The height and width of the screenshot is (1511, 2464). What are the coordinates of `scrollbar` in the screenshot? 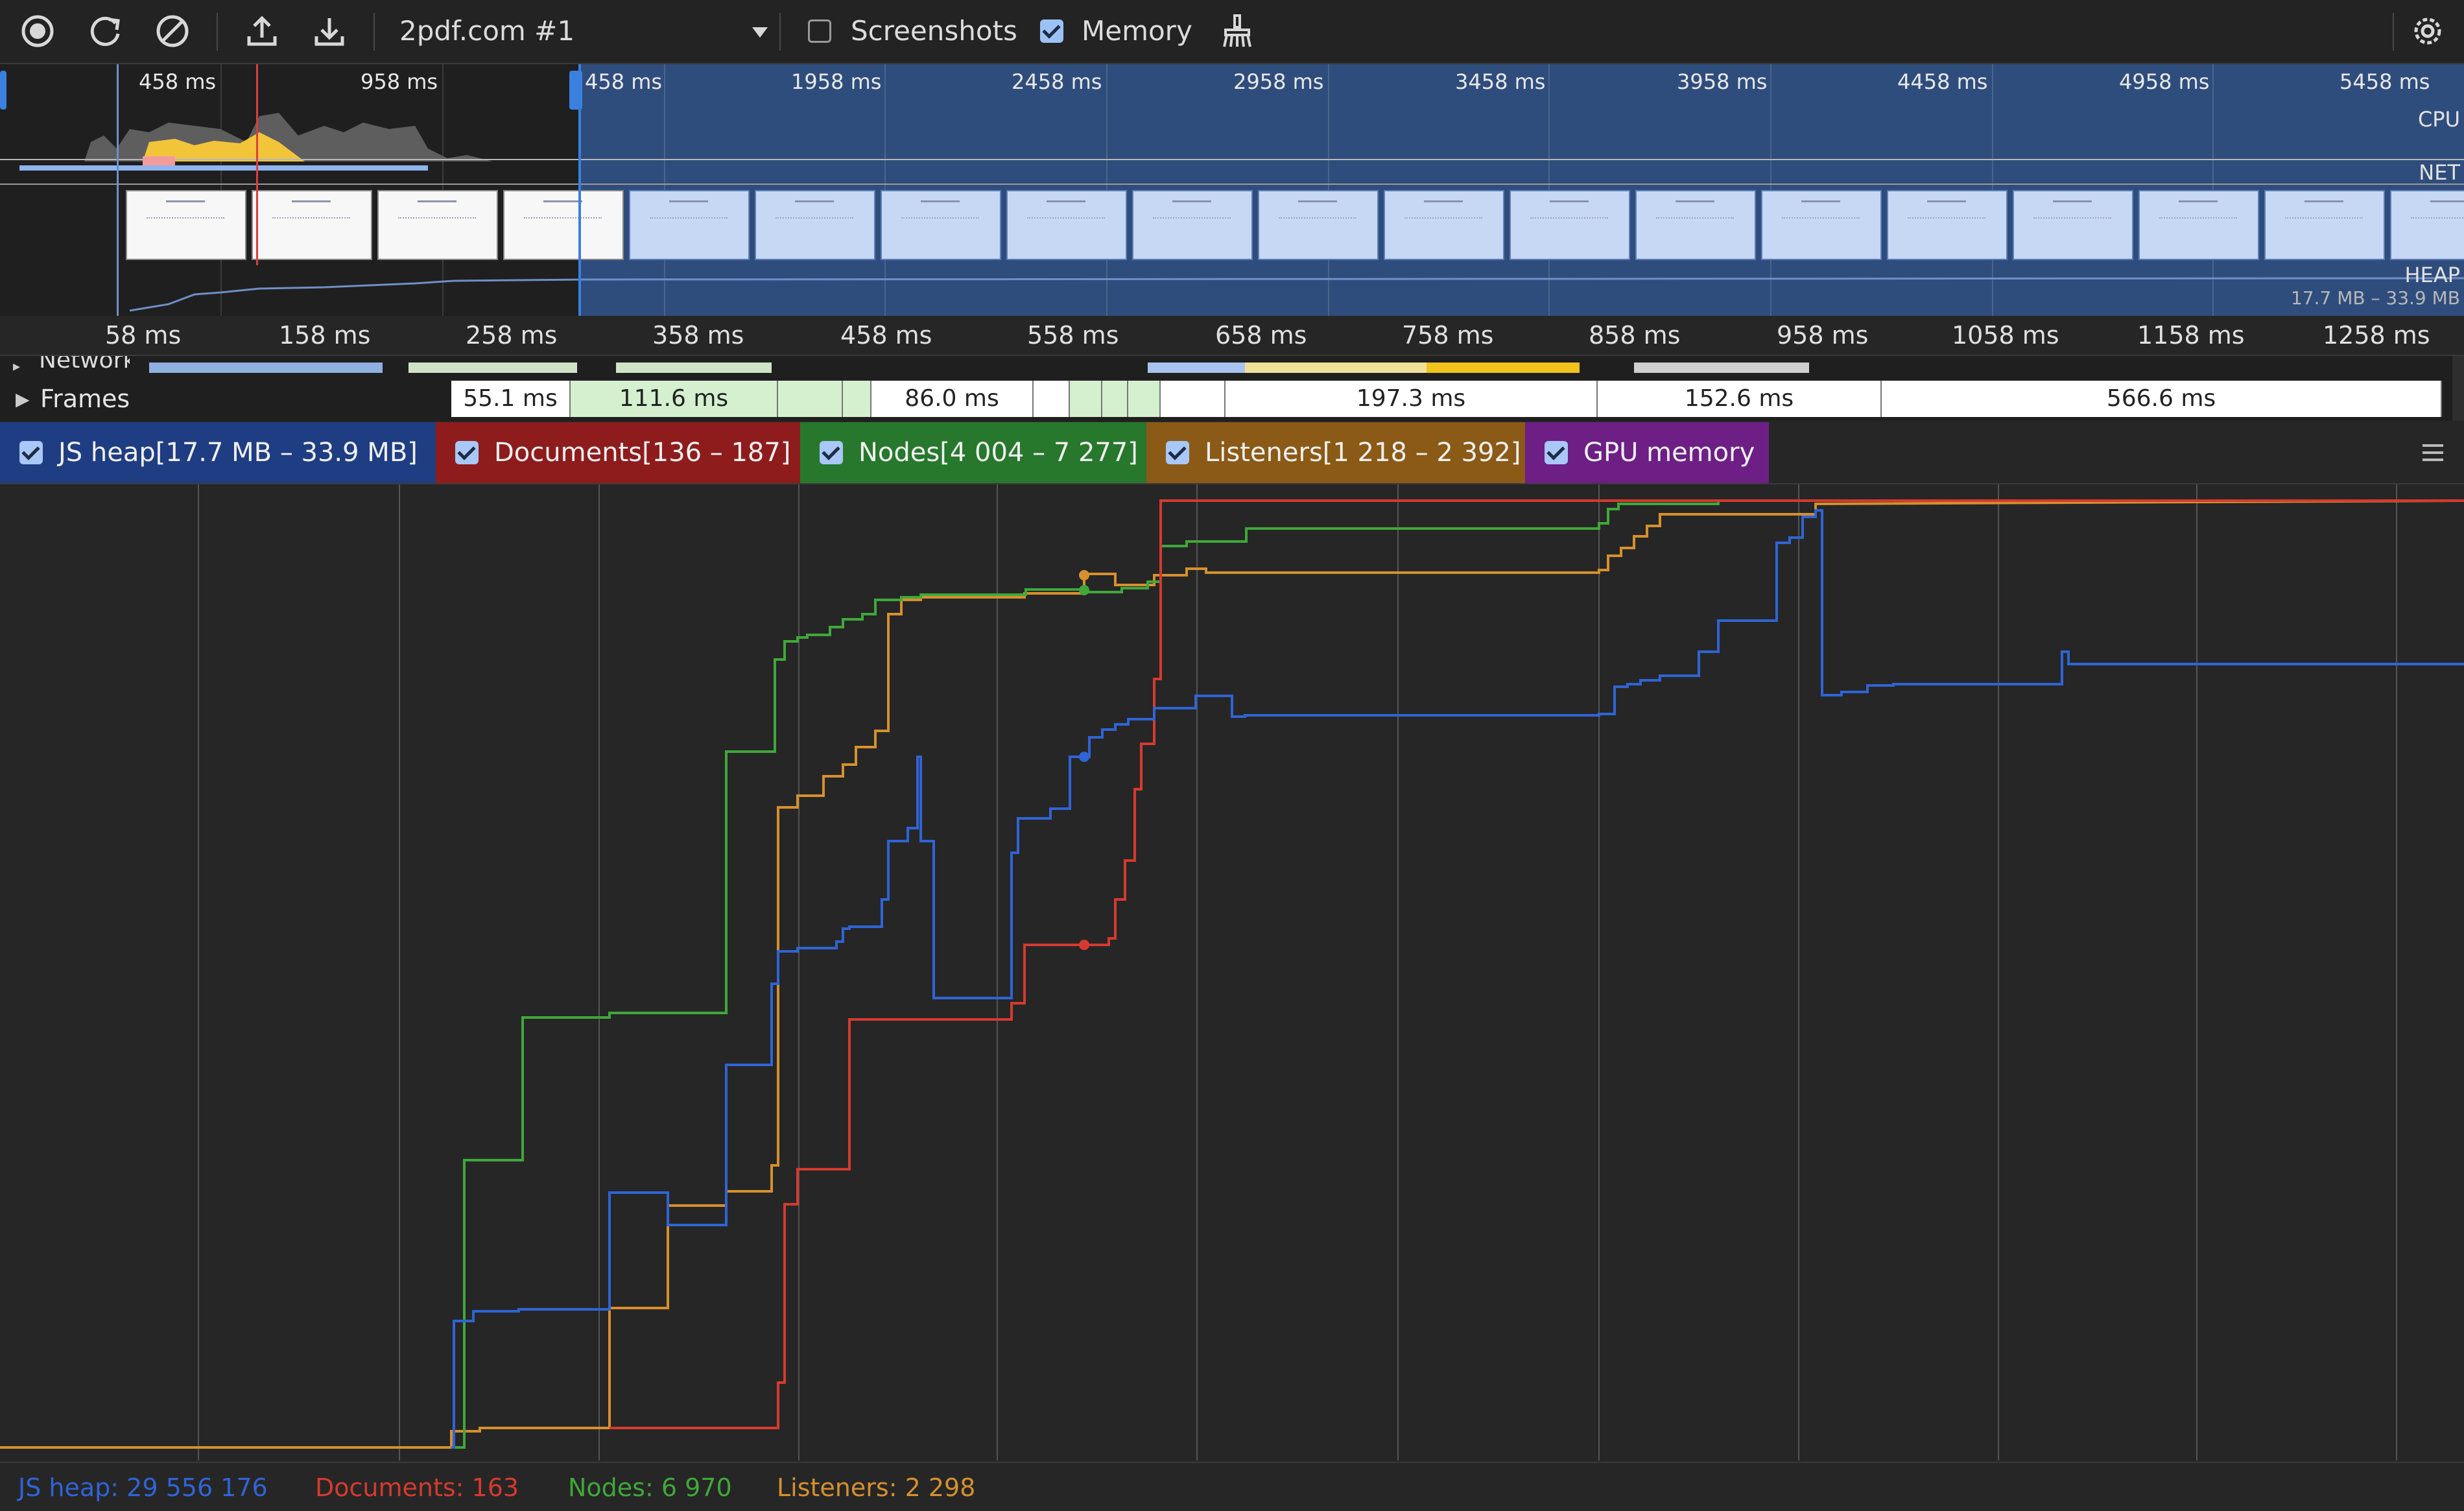 It's located at (2458, 388).